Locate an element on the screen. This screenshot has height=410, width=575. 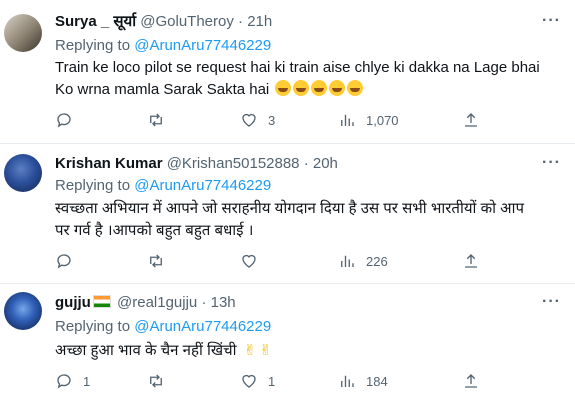
views-button: 1,070 is located at coordinates (368, 120).